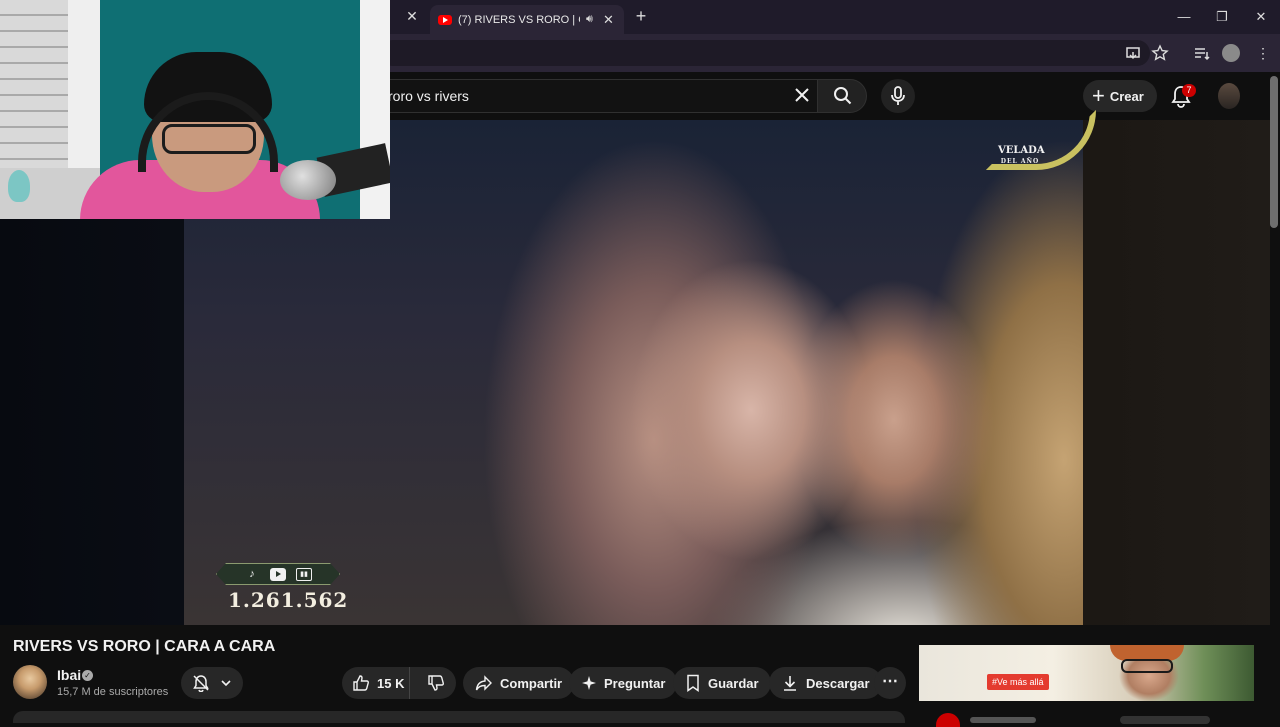 This screenshot has width=1280, height=727. Describe the element at coordinates (802, 95) in the screenshot. I see `clear-search-icon` at that location.